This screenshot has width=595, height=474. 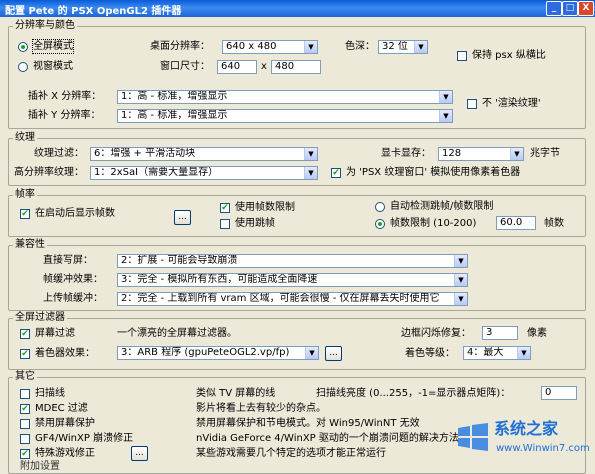 I want to click on window-height-input: 480, so click(x=296, y=67).